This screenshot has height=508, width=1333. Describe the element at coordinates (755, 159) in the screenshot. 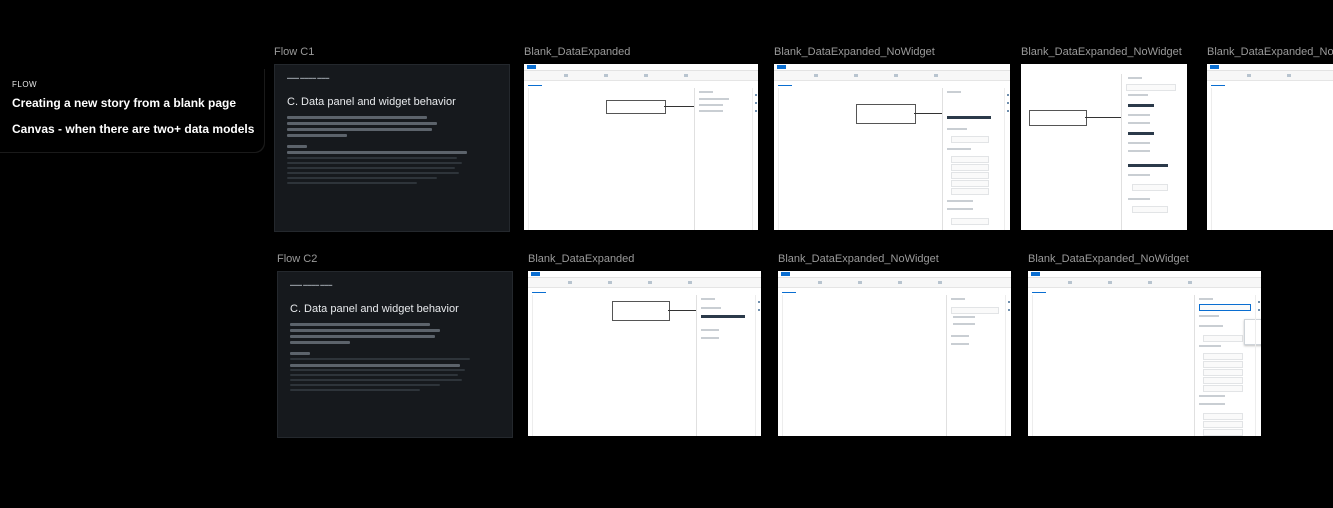

I see `right-rail` at that location.